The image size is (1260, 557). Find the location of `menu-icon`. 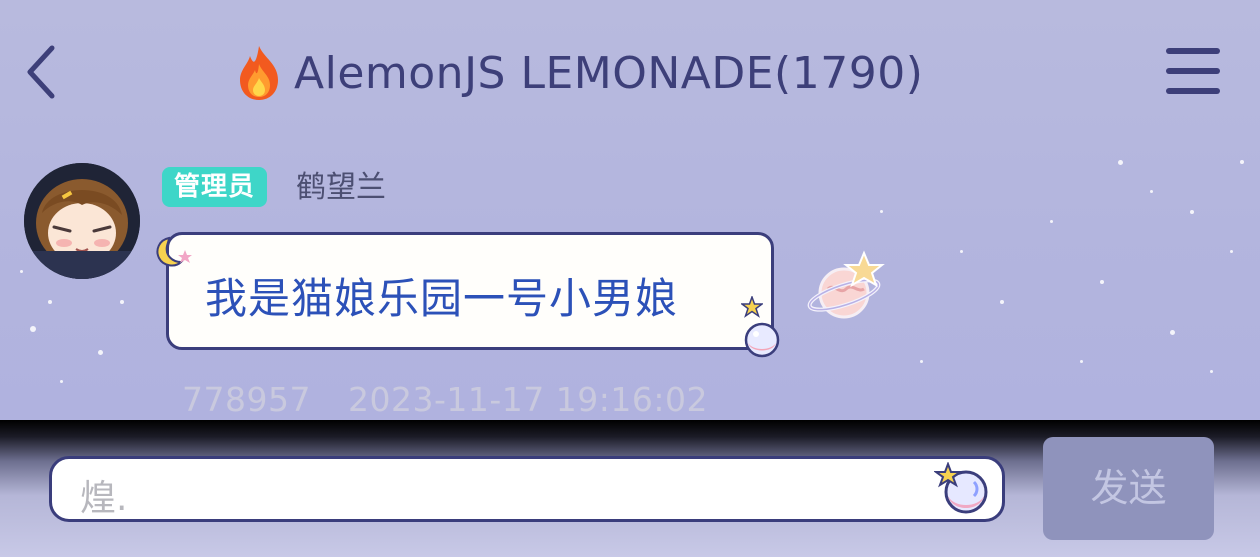

menu-icon is located at coordinates (1193, 71).